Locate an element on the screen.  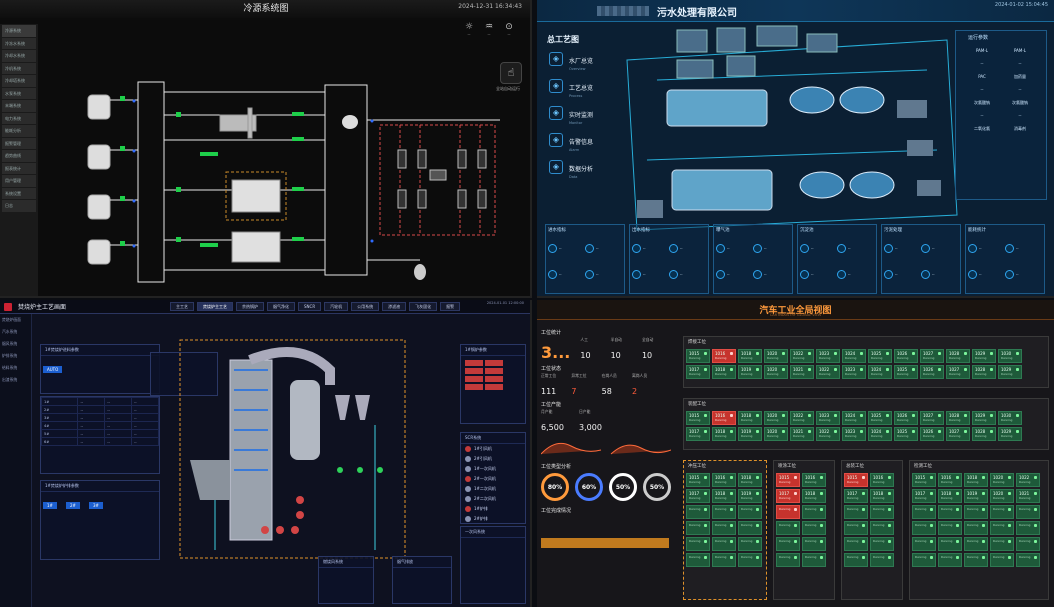
station-tile: 1030 Running is located at coordinates (1010, 418).